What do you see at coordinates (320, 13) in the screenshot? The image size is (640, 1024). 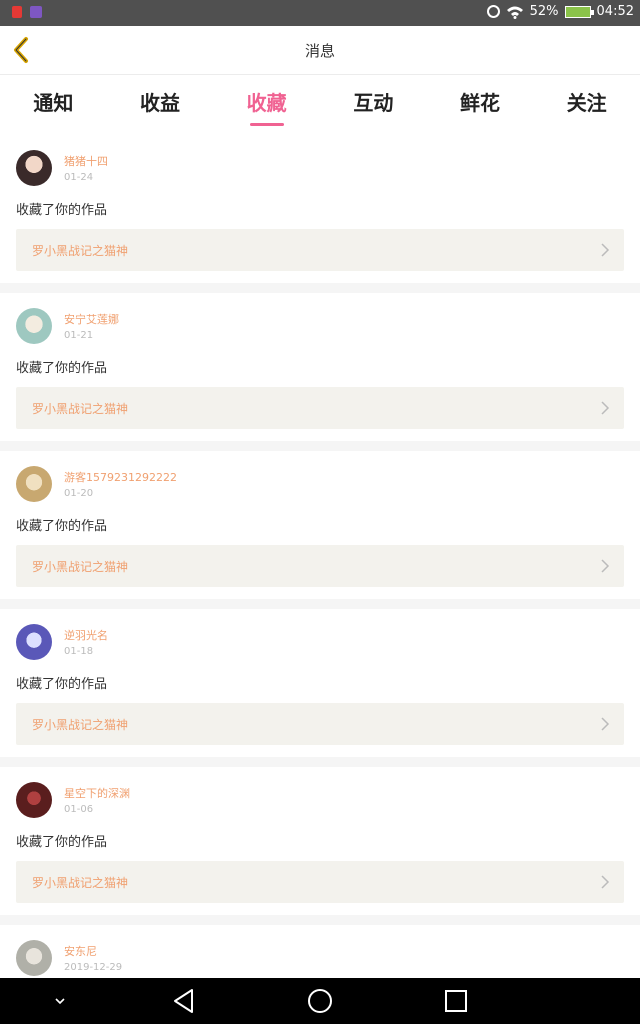 I see `status-bar: 52% 04:52` at bounding box center [320, 13].